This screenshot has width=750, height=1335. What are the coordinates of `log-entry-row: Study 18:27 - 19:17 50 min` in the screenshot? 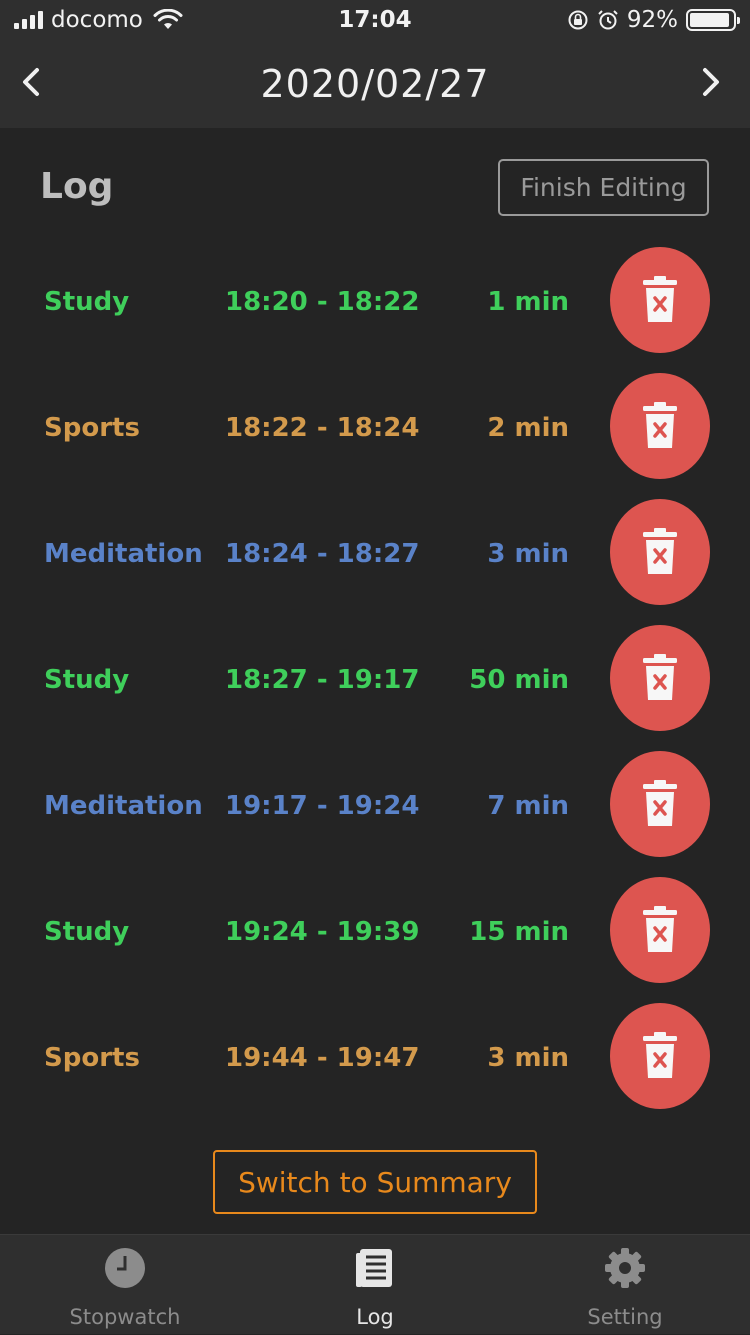 It's located at (375, 688).